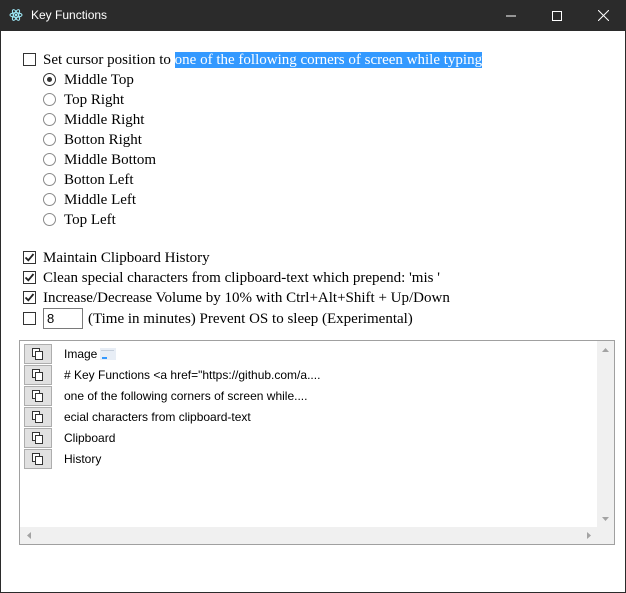 The height and width of the screenshot is (593, 626). Describe the element at coordinates (126, 258) in the screenshot. I see `clipboard-history-label: Maintain Clipboard History` at that location.